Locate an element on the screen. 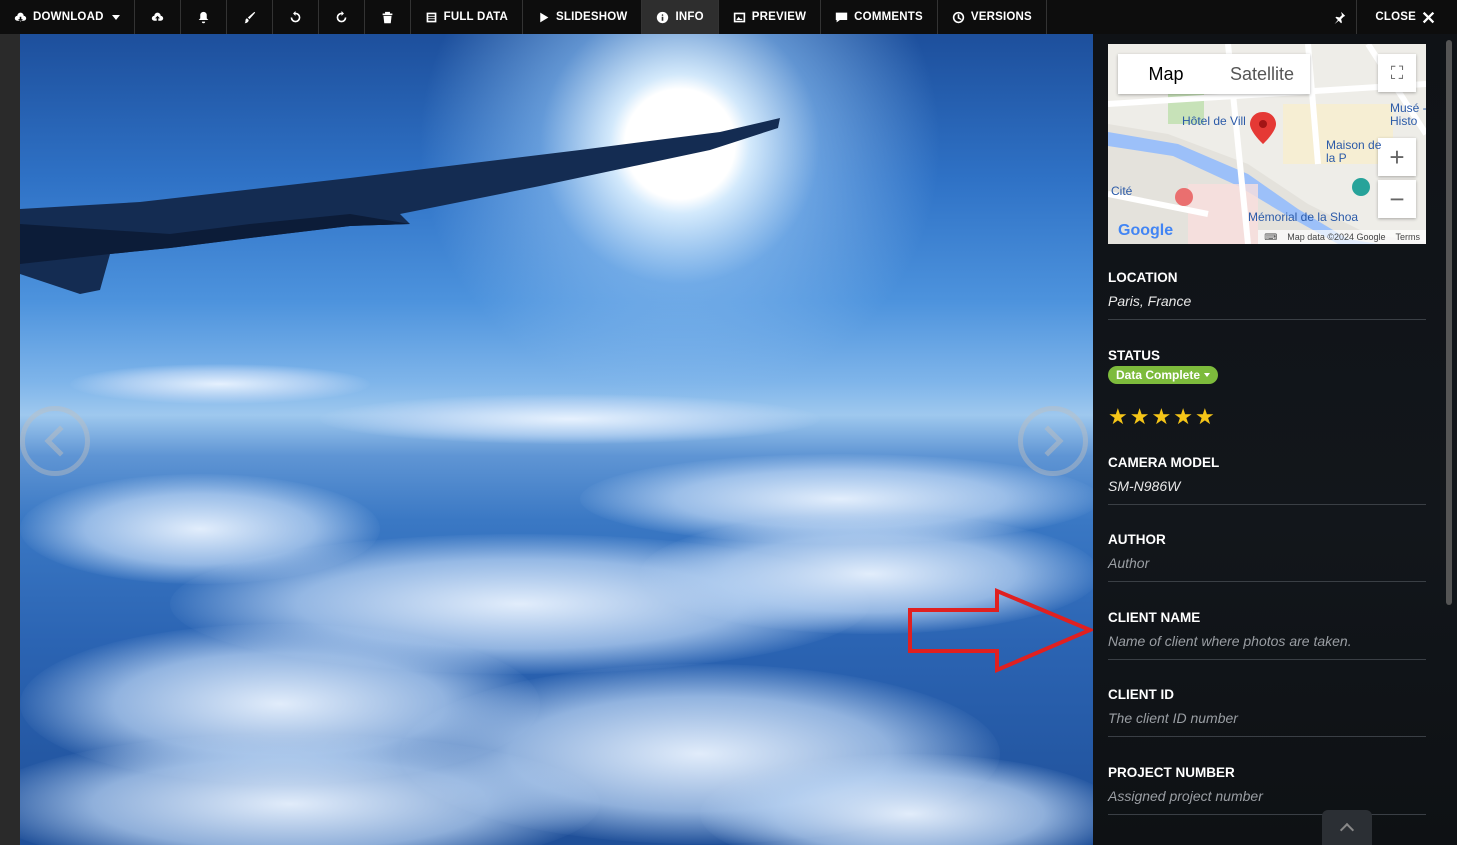 The height and width of the screenshot is (845, 1457). viewer-gutter is located at coordinates (10, 439).